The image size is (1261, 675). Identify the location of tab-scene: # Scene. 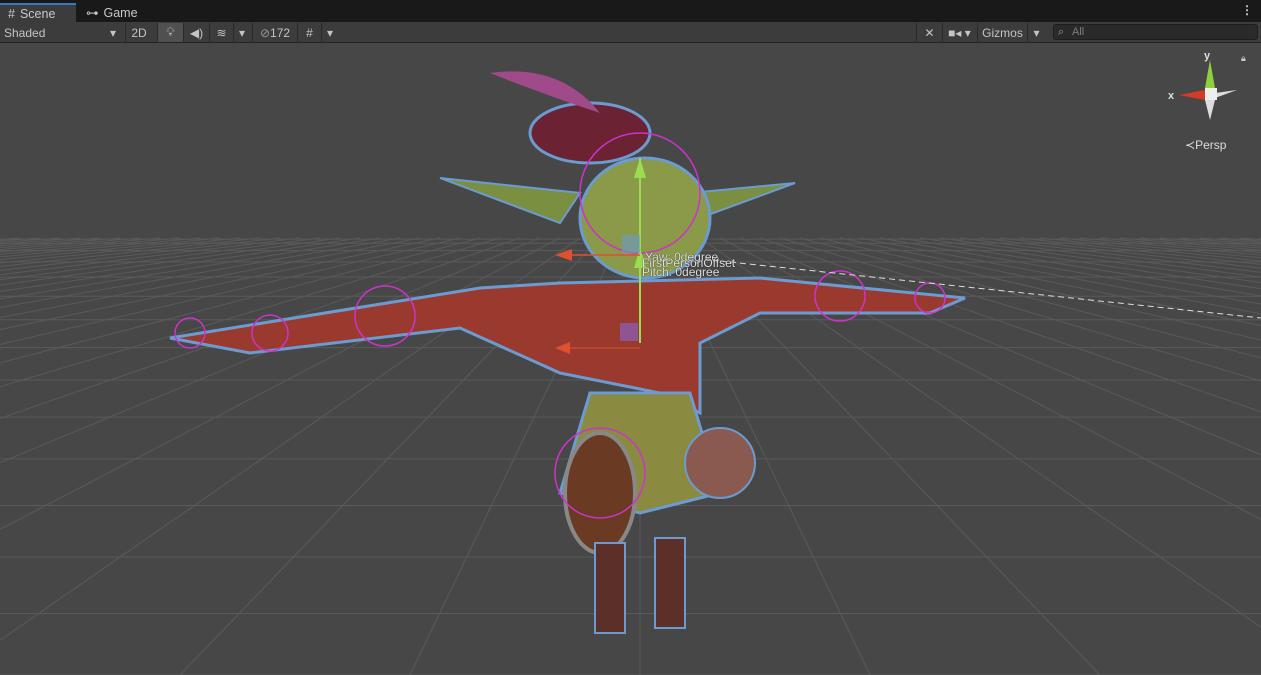
(38, 12).